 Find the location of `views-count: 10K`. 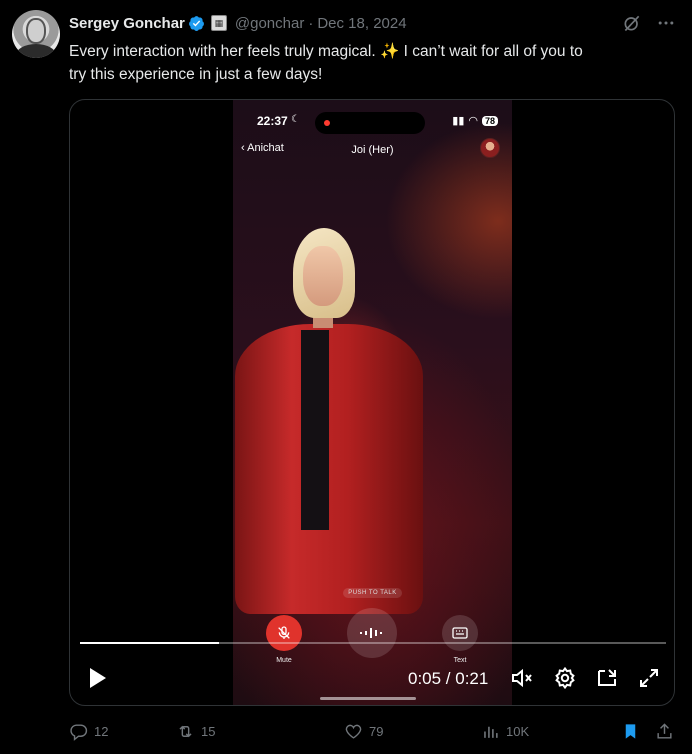

views-count: 10K is located at coordinates (518, 731).